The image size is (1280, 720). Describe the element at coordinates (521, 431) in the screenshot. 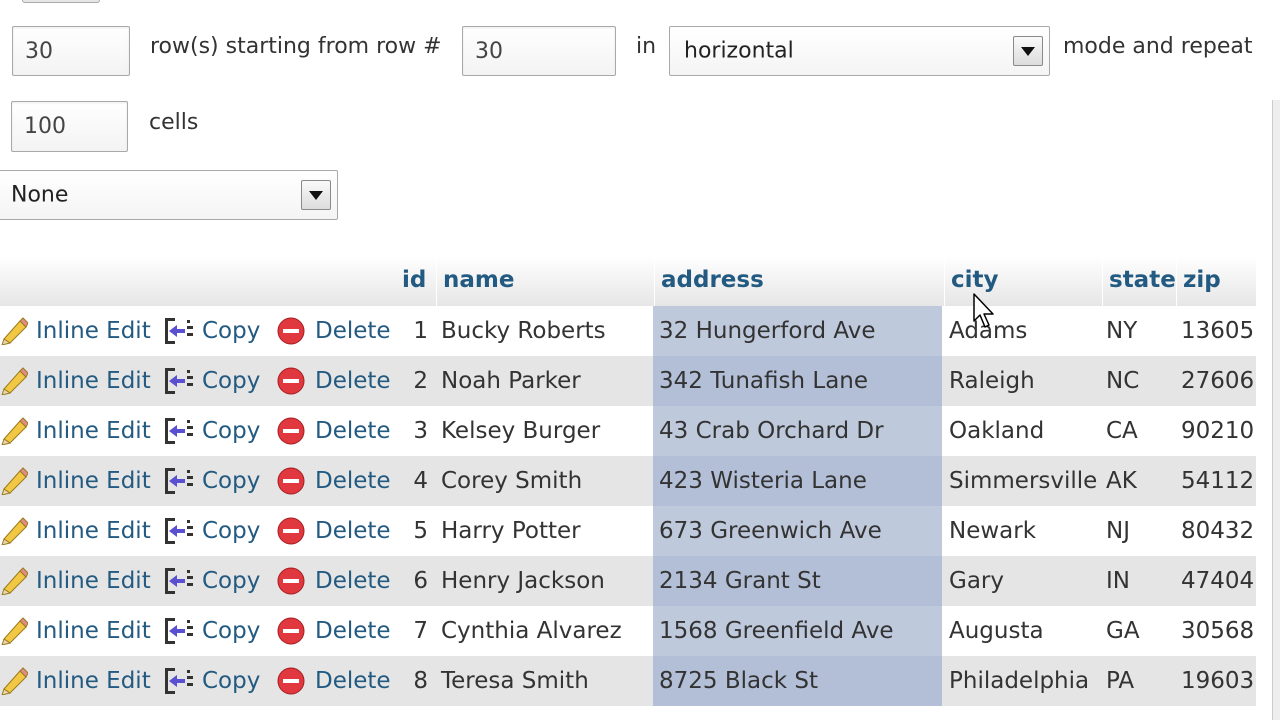

I see `cell-name: Kelsey Burger` at that location.